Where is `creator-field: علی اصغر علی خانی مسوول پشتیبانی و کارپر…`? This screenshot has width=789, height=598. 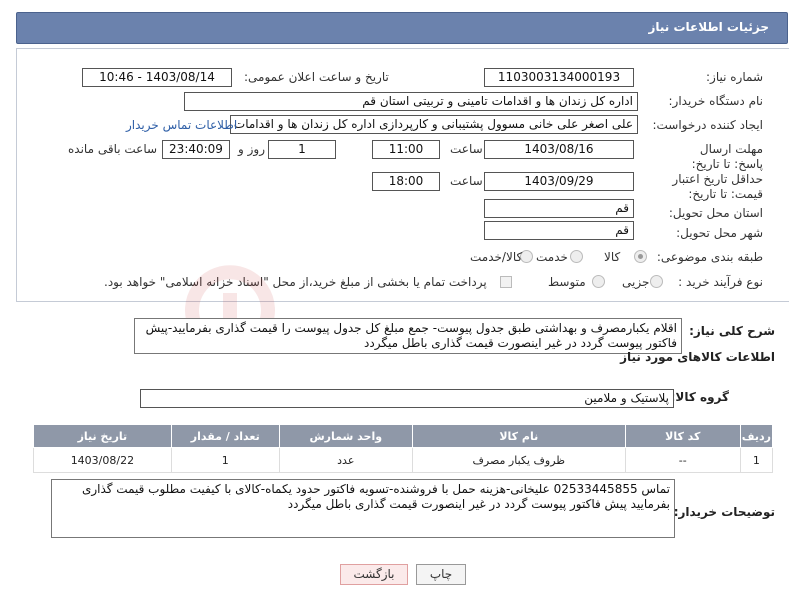
creator-field: علی اصغر علی خانی مسوول پشتیبانی و کارپر… is located at coordinates (434, 124).